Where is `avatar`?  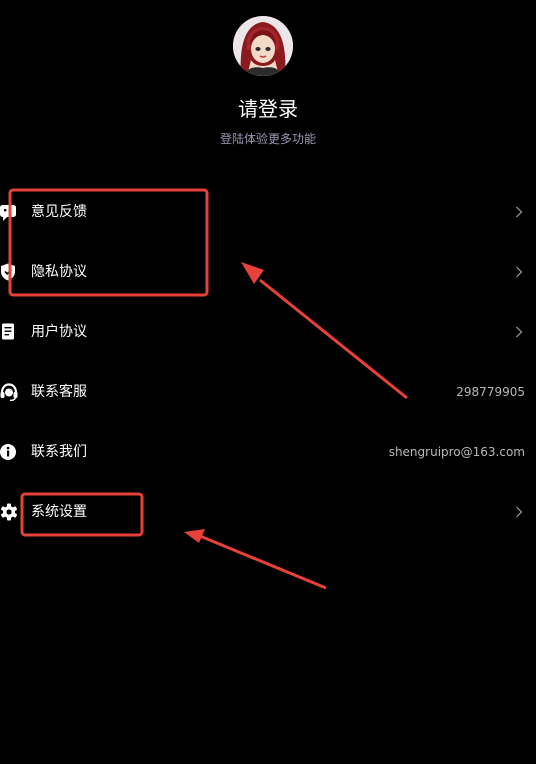
avatar is located at coordinates (263, 46).